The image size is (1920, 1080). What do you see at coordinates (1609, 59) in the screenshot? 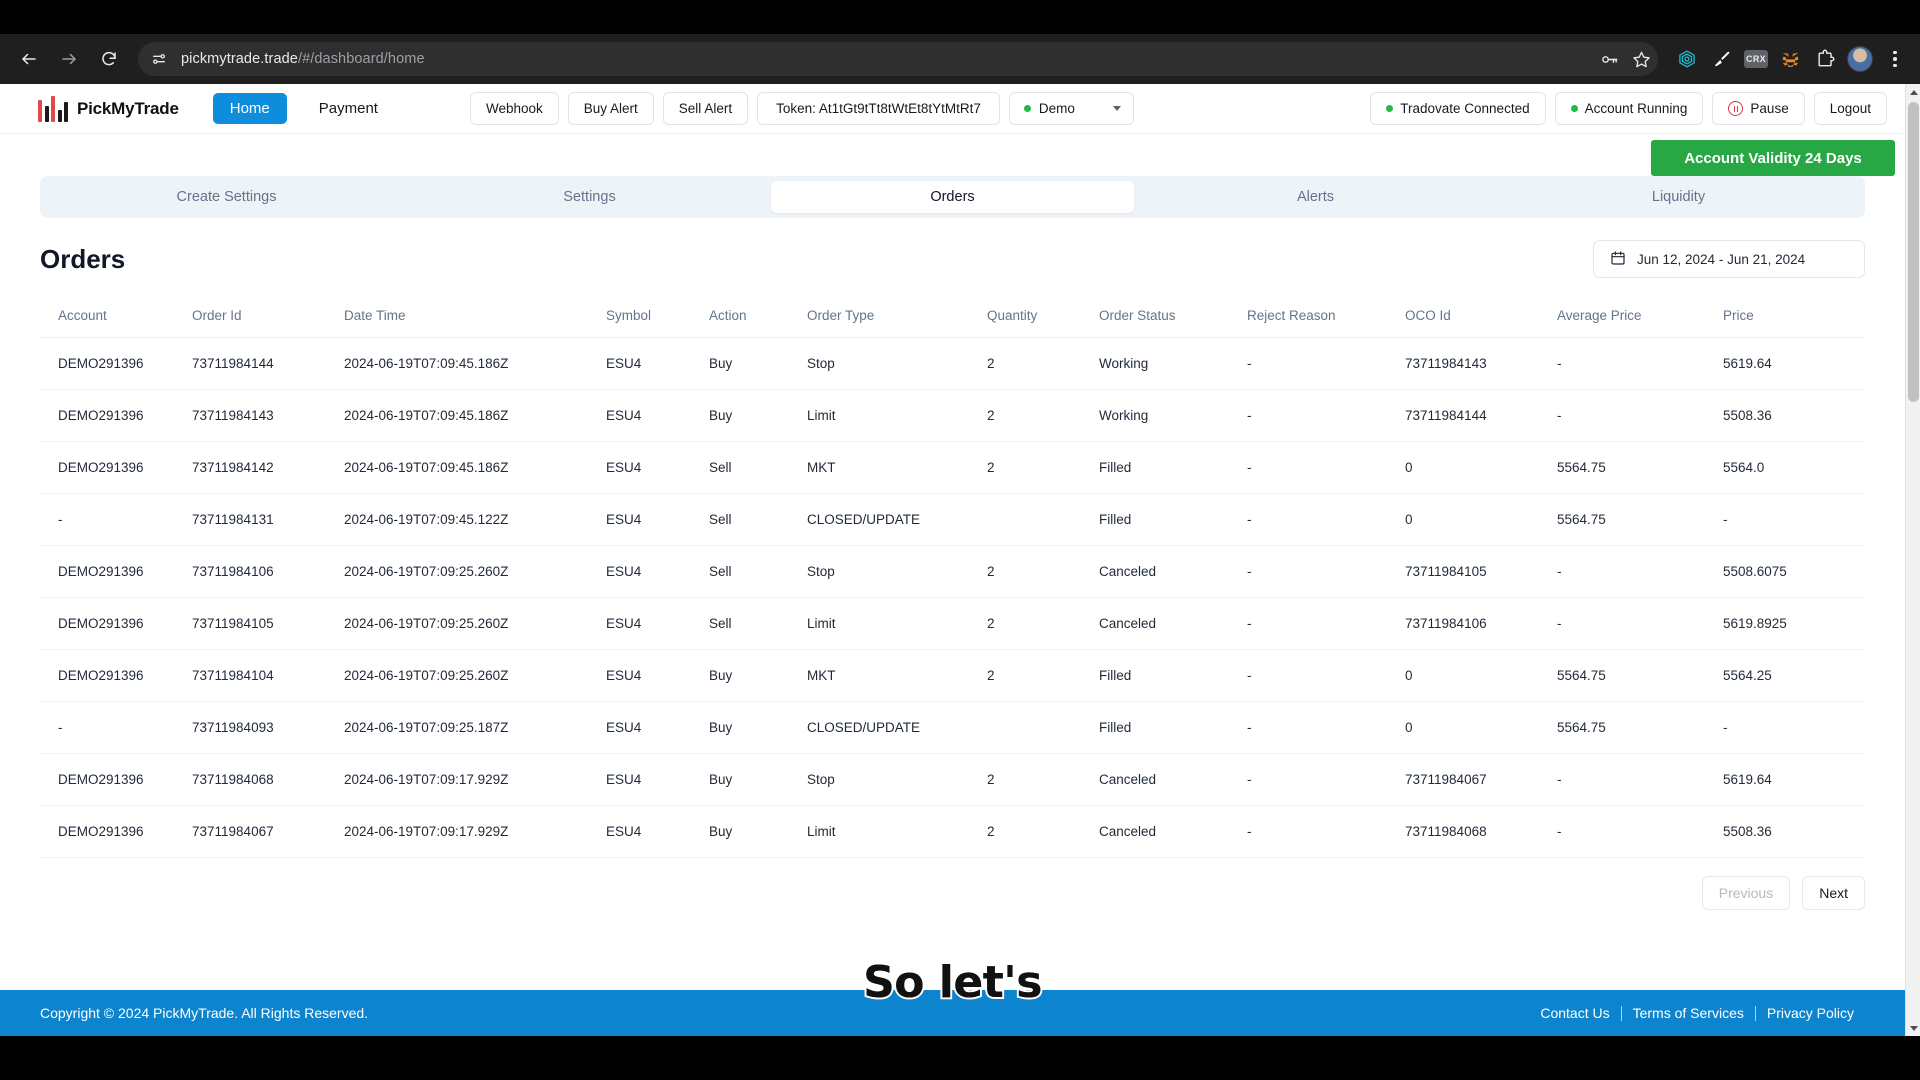
I see `password-key-icon` at bounding box center [1609, 59].